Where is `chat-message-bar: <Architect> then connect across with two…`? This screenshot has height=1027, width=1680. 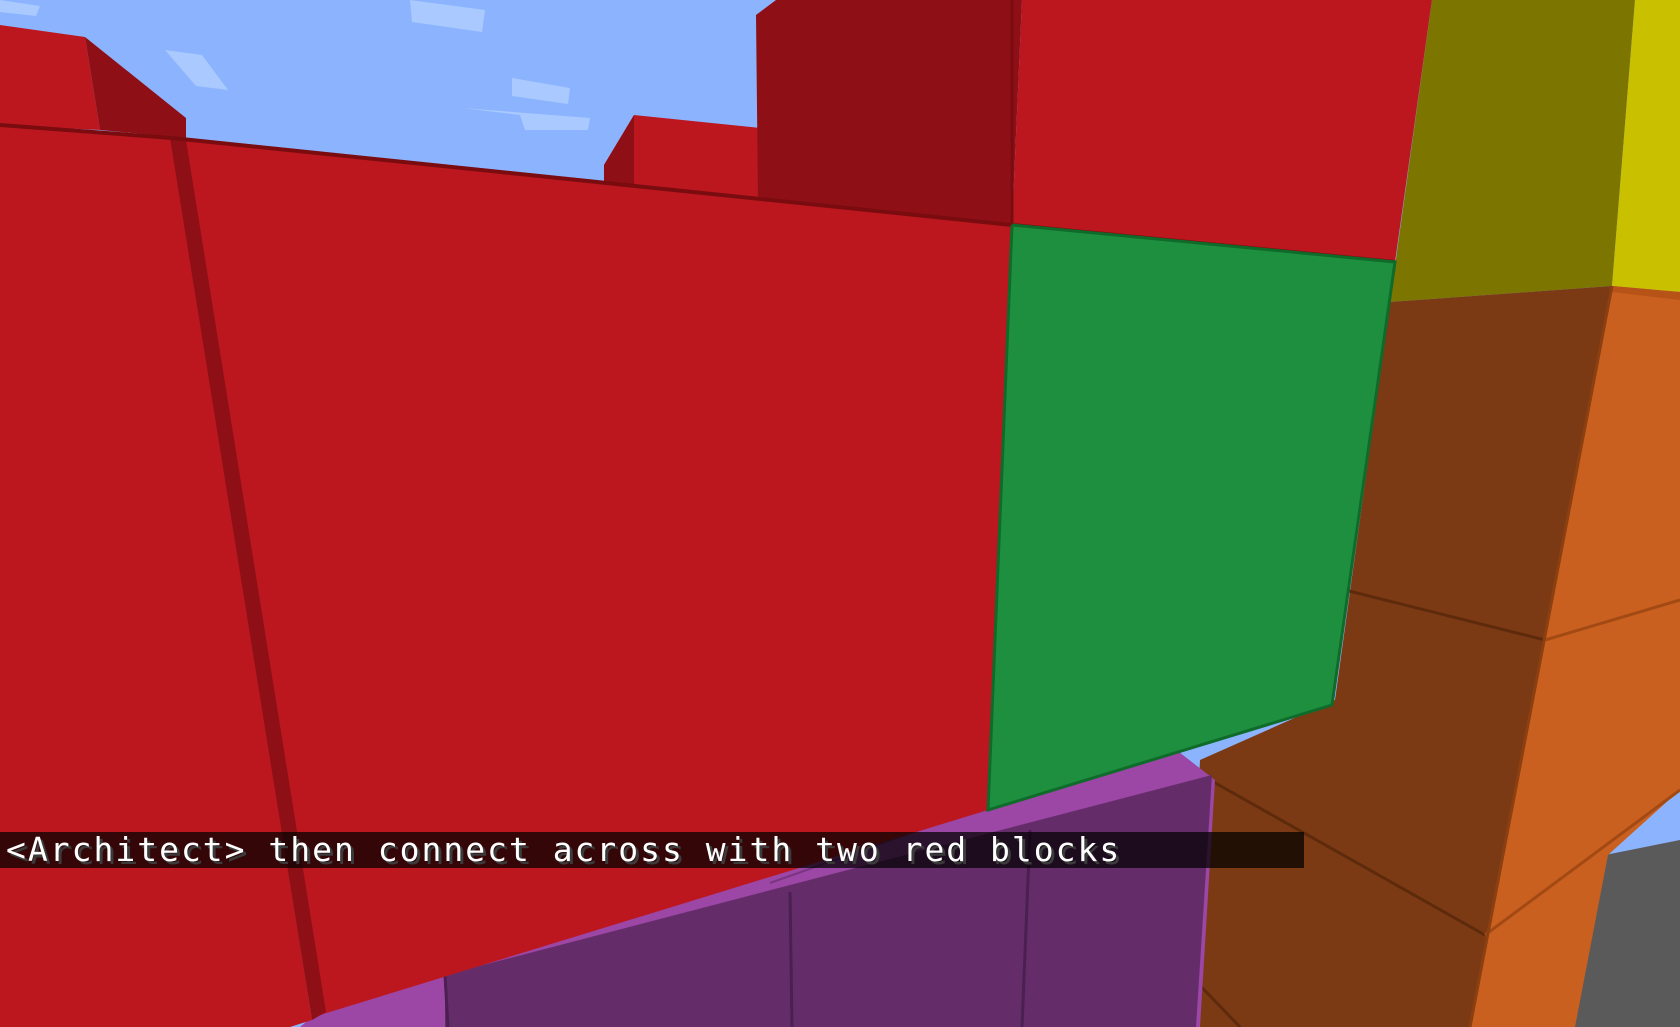
chat-message-bar: <Architect> then connect across with two… is located at coordinates (652, 850).